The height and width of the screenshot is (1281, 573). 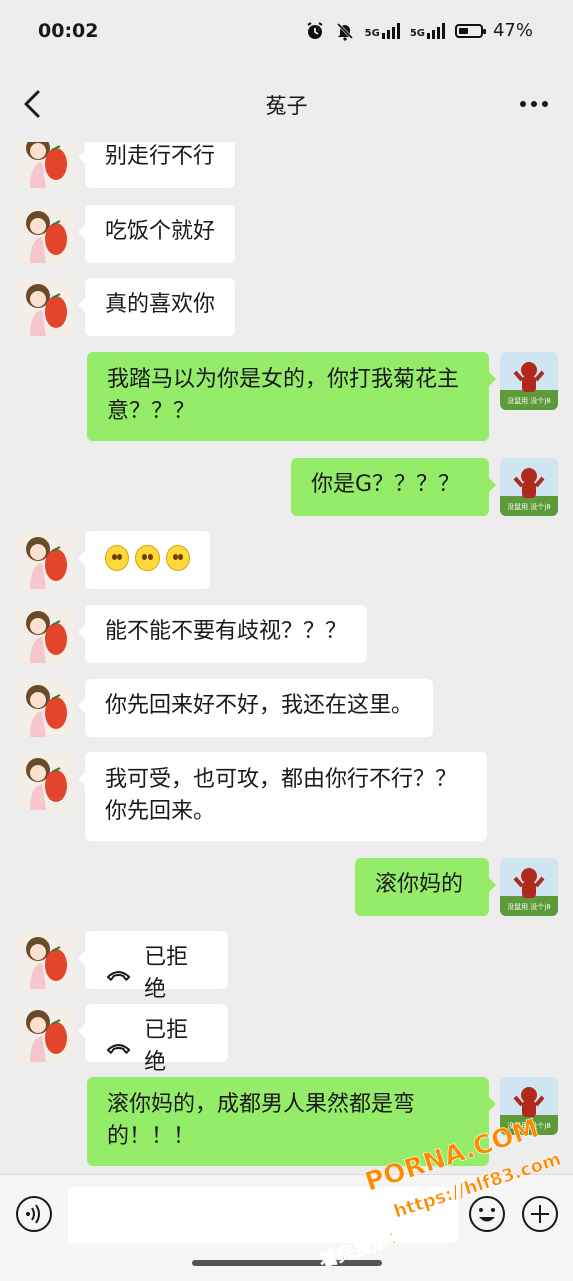 What do you see at coordinates (487, 1214) in the screenshot?
I see `emoji-icon` at bounding box center [487, 1214].